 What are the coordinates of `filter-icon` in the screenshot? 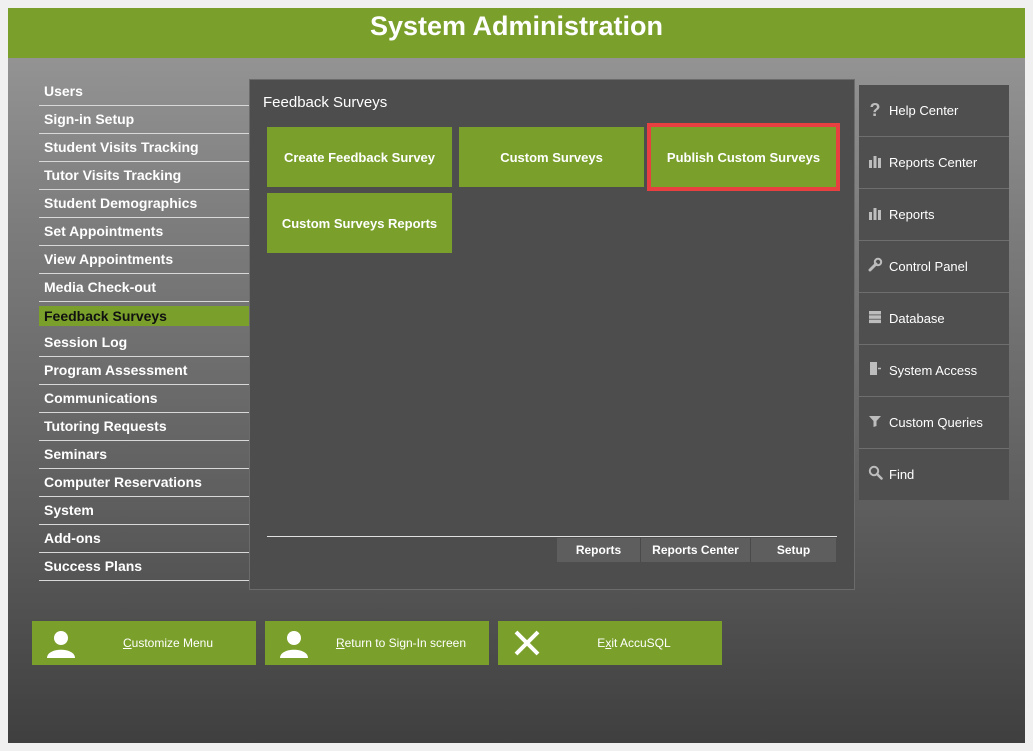 It's located at (874, 423).